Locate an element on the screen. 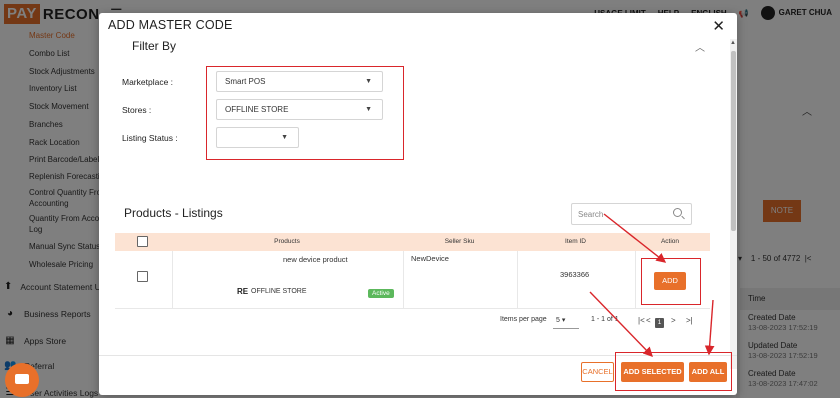 The height and width of the screenshot is (398, 840). filter-heading: Filter By is located at coordinates (154, 46).